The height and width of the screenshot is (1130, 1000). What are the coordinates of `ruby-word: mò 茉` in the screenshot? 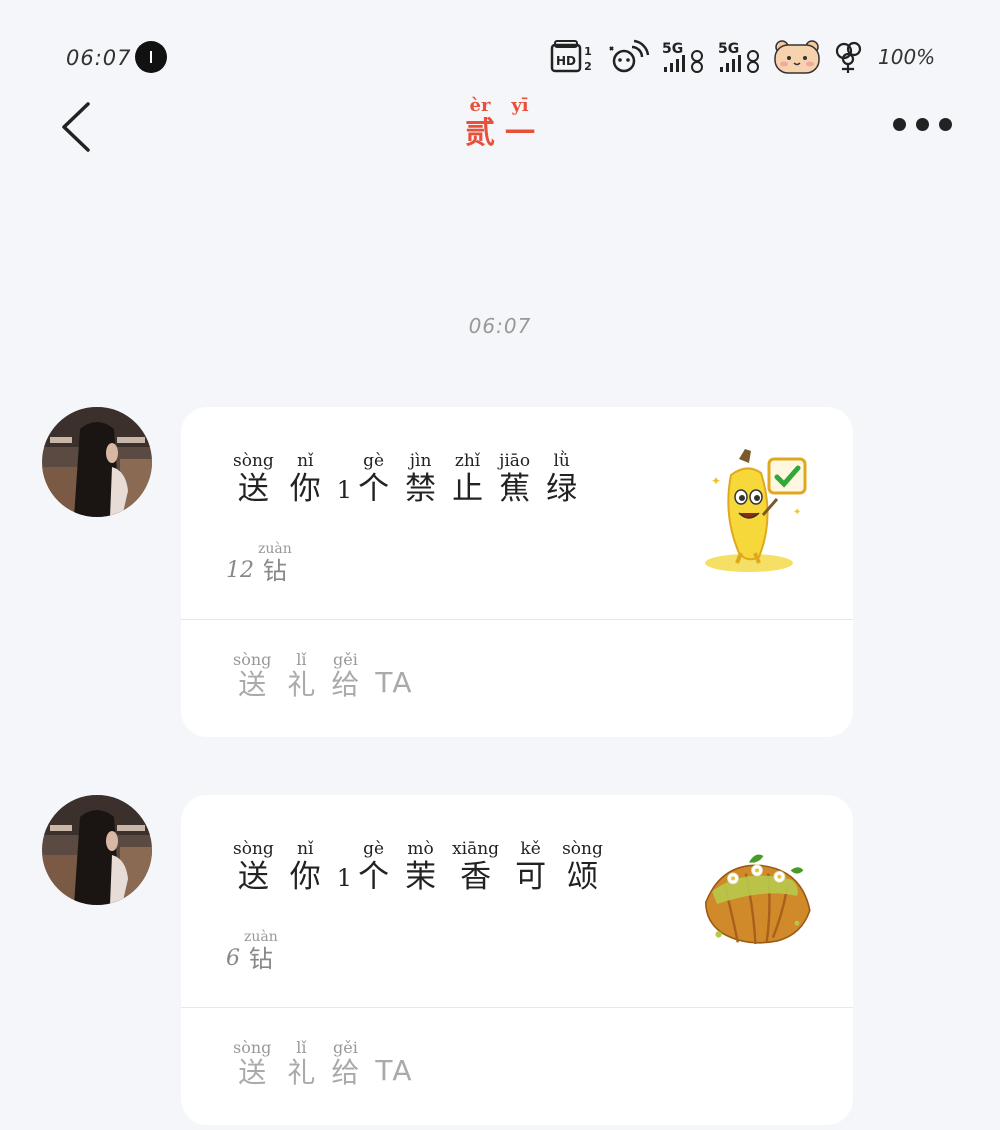 It's located at (420, 867).